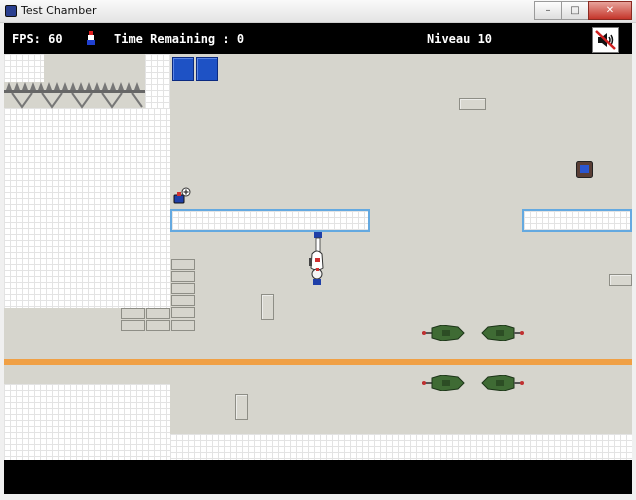  I want to click on player-character, so click(316, 258).